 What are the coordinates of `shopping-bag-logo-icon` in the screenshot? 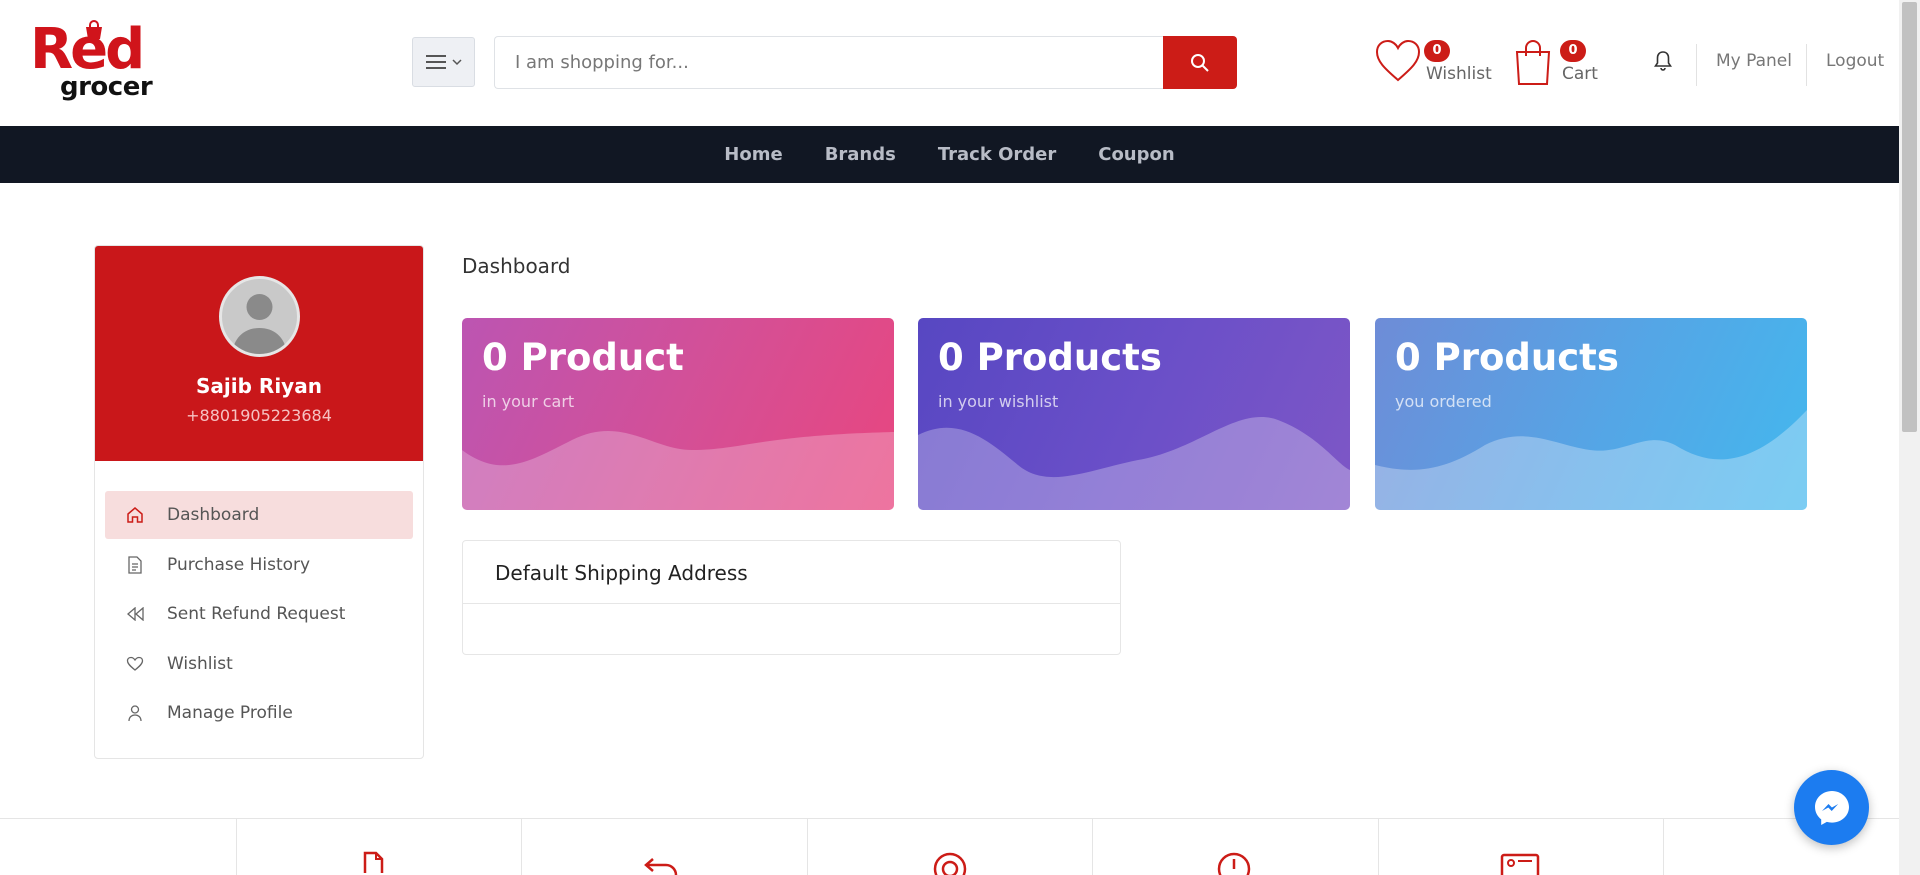 It's located at (94, 29).